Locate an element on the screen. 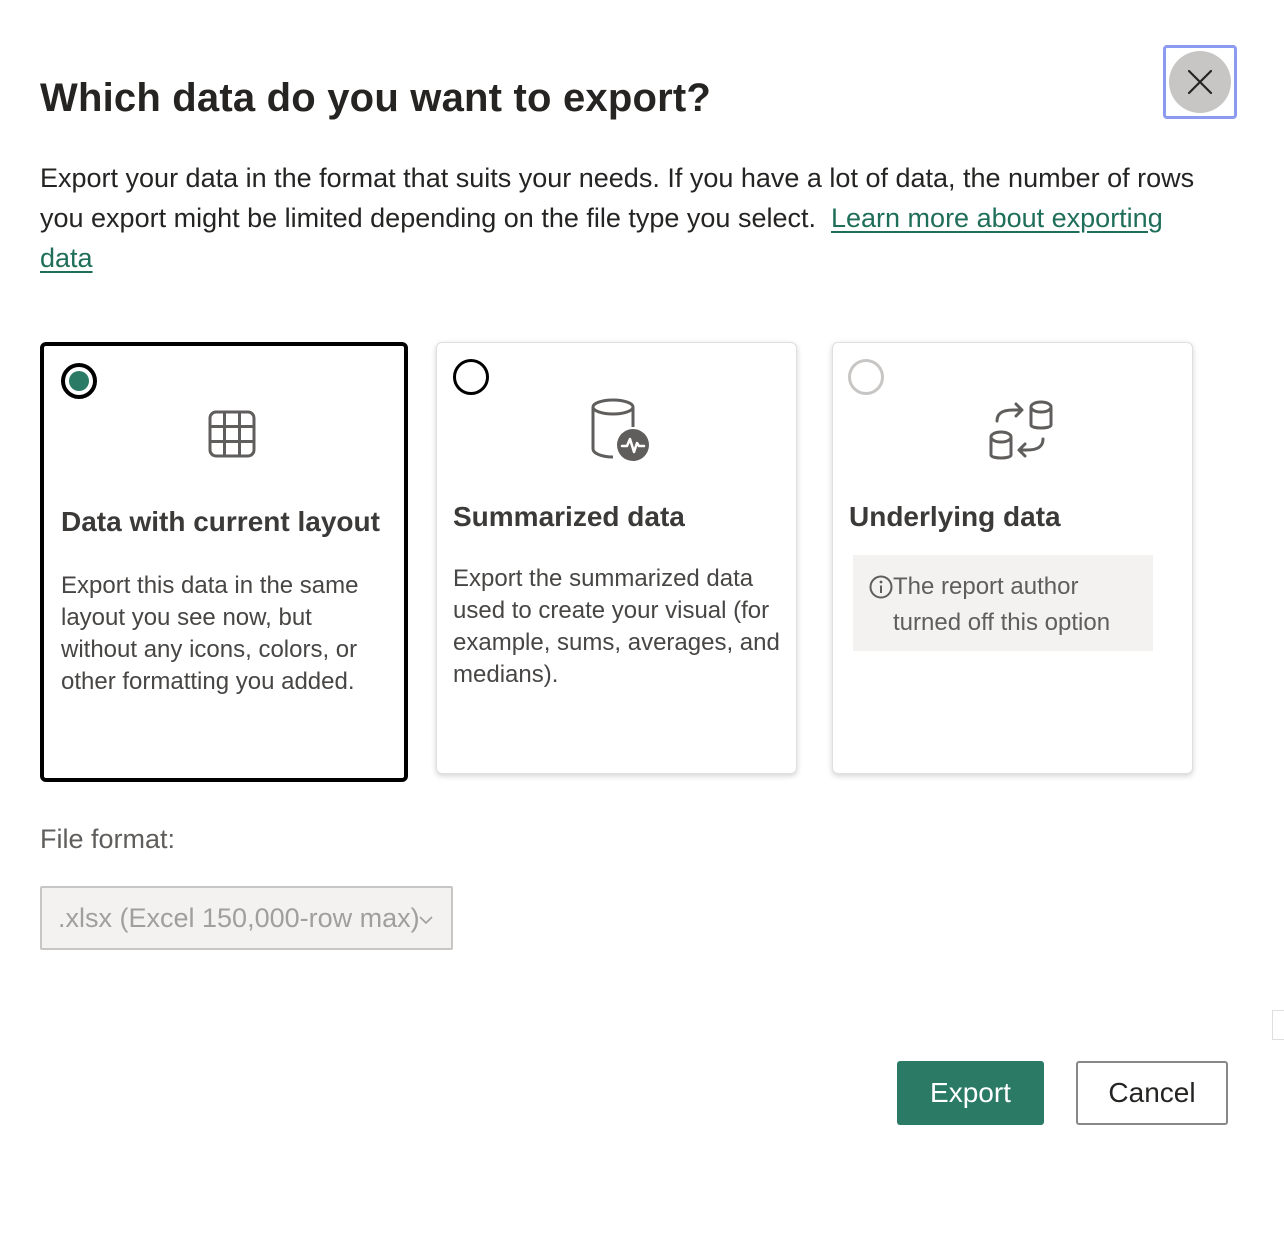  option-title: Underlying data is located at coordinates (955, 516).